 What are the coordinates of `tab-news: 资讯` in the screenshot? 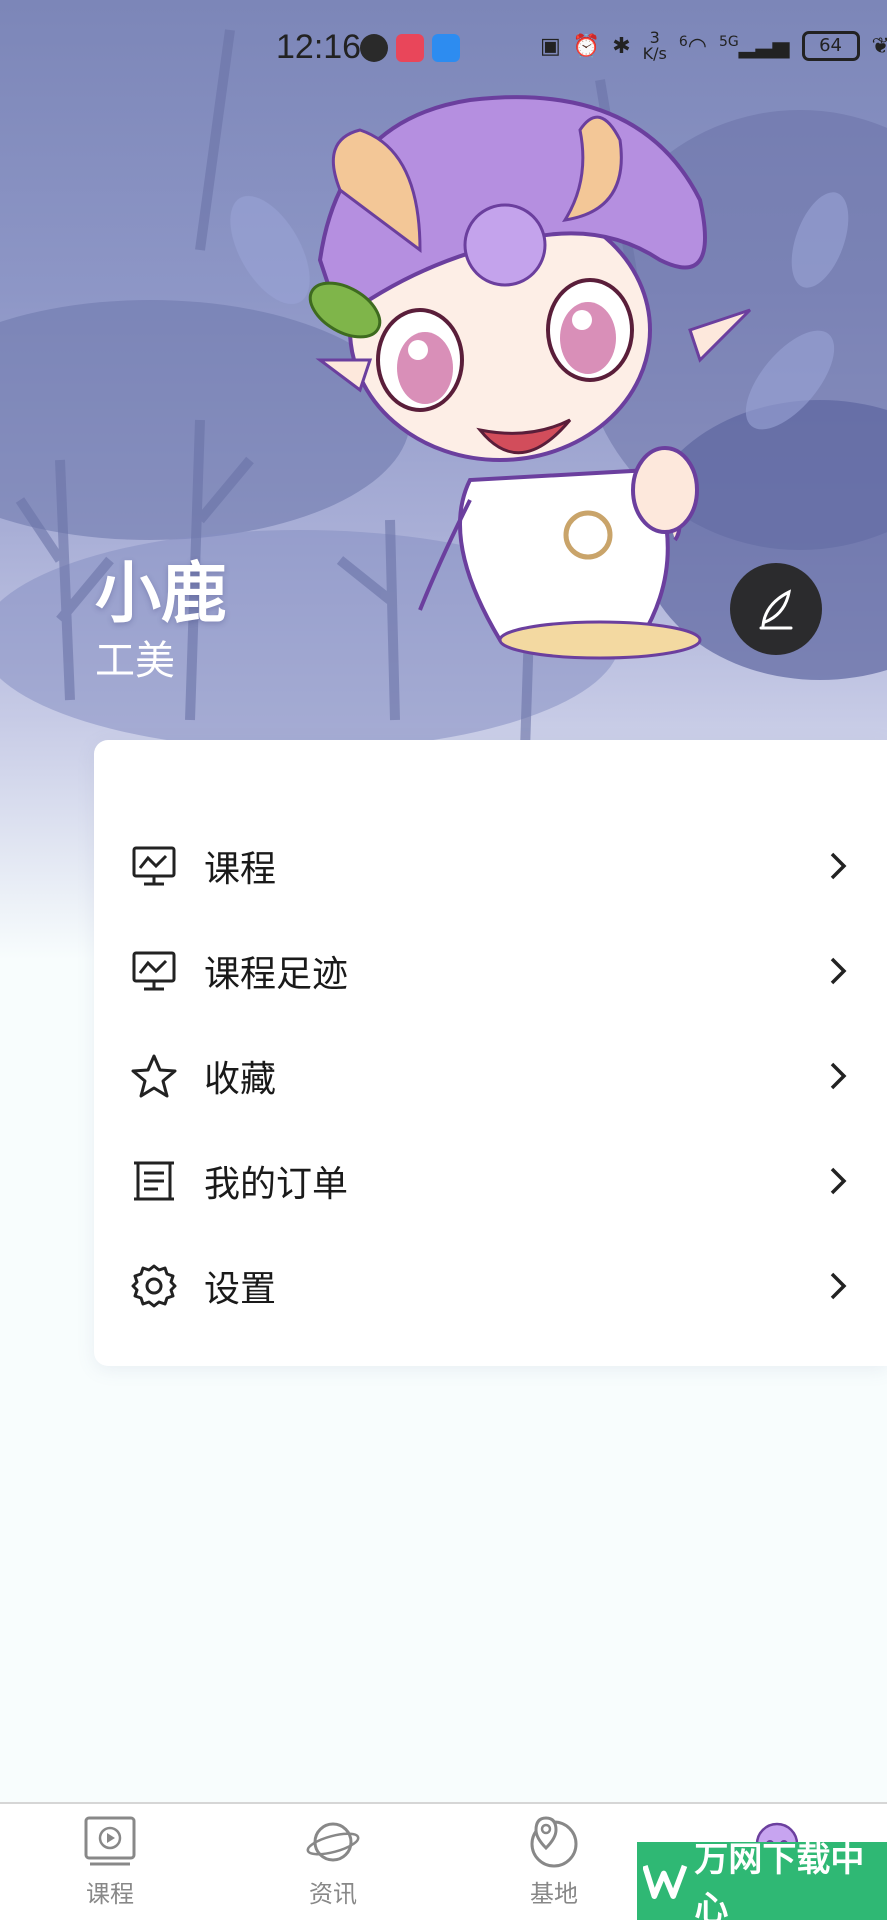 It's located at (333, 1862).